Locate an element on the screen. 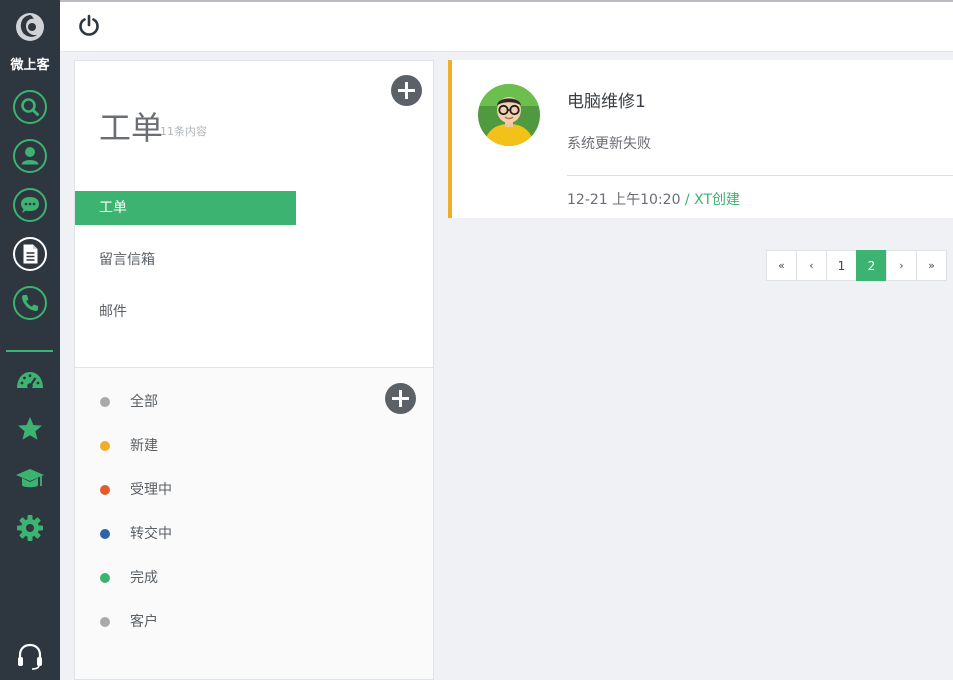  chat-icon is located at coordinates (30, 205).